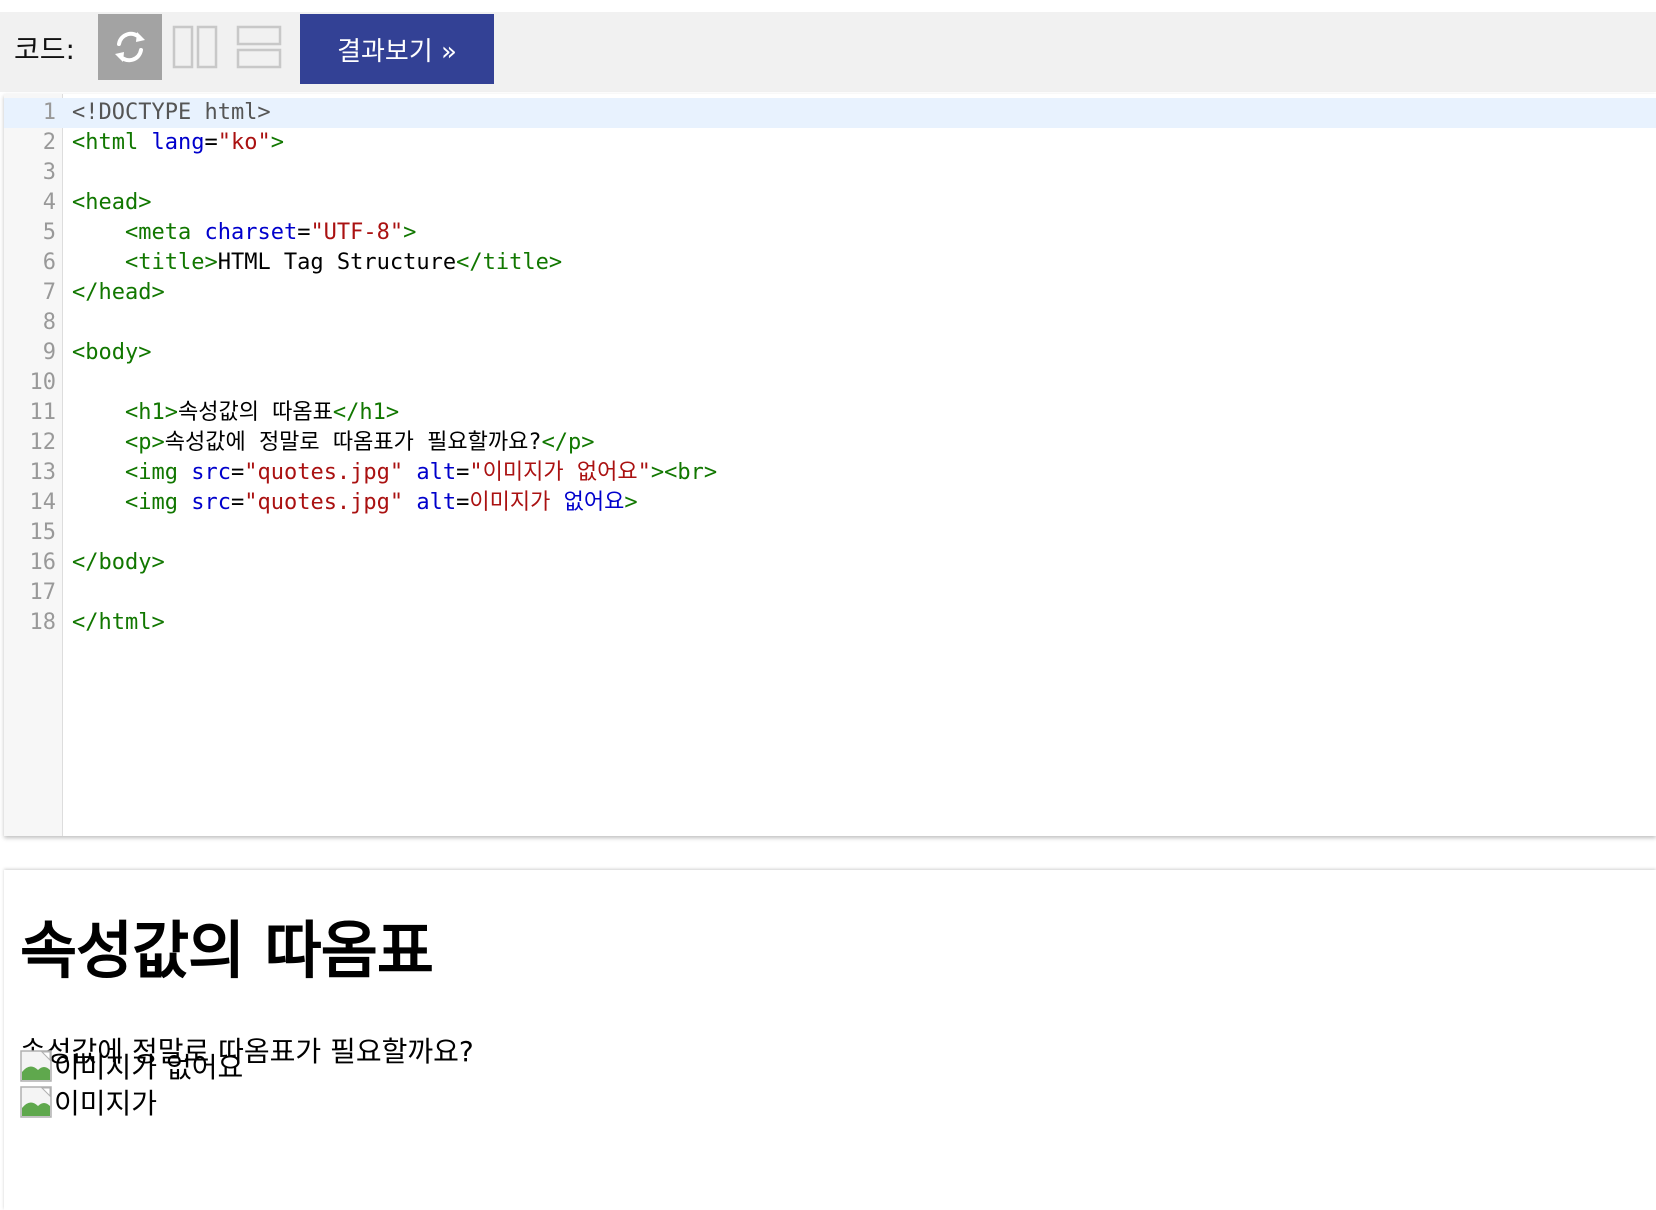 The width and height of the screenshot is (1656, 1210). What do you see at coordinates (43, 502) in the screenshot?
I see `line-number: 14` at bounding box center [43, 502].